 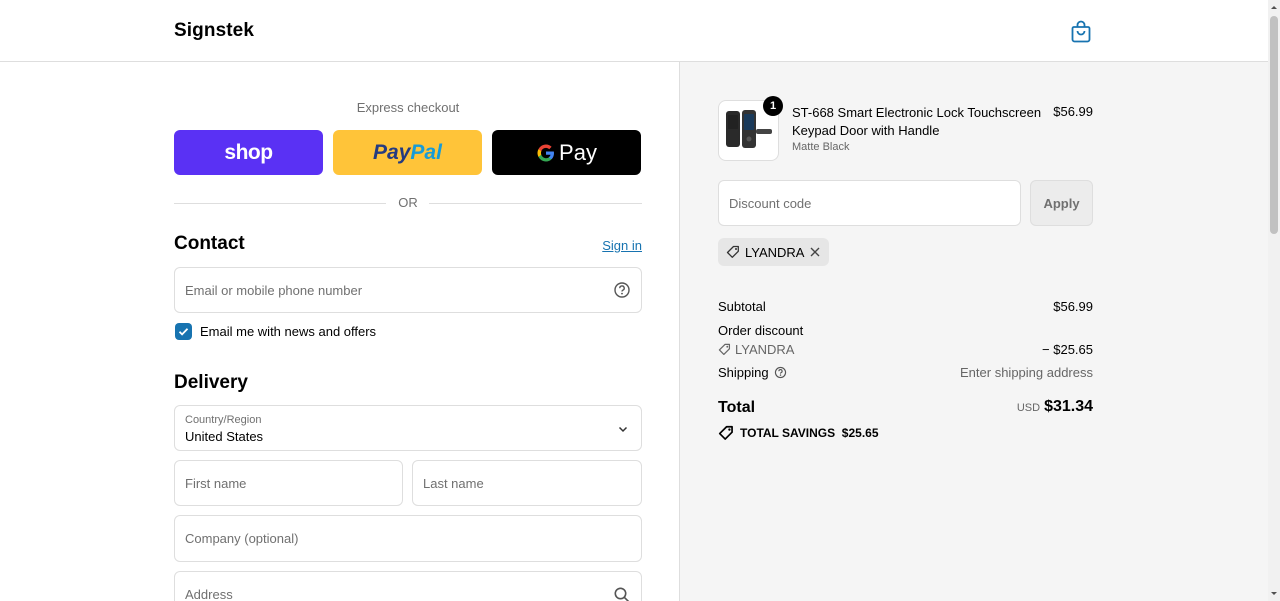 I want to click on close-icon, so click(x=815, y=252).